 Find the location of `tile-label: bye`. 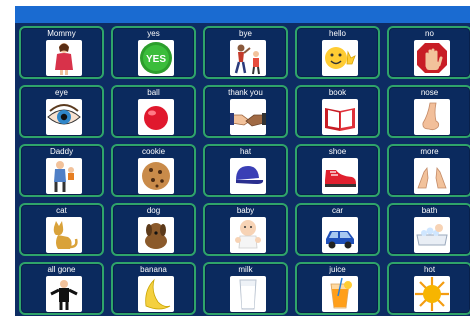

tile-label: bye is located at coordinates (245, 33).